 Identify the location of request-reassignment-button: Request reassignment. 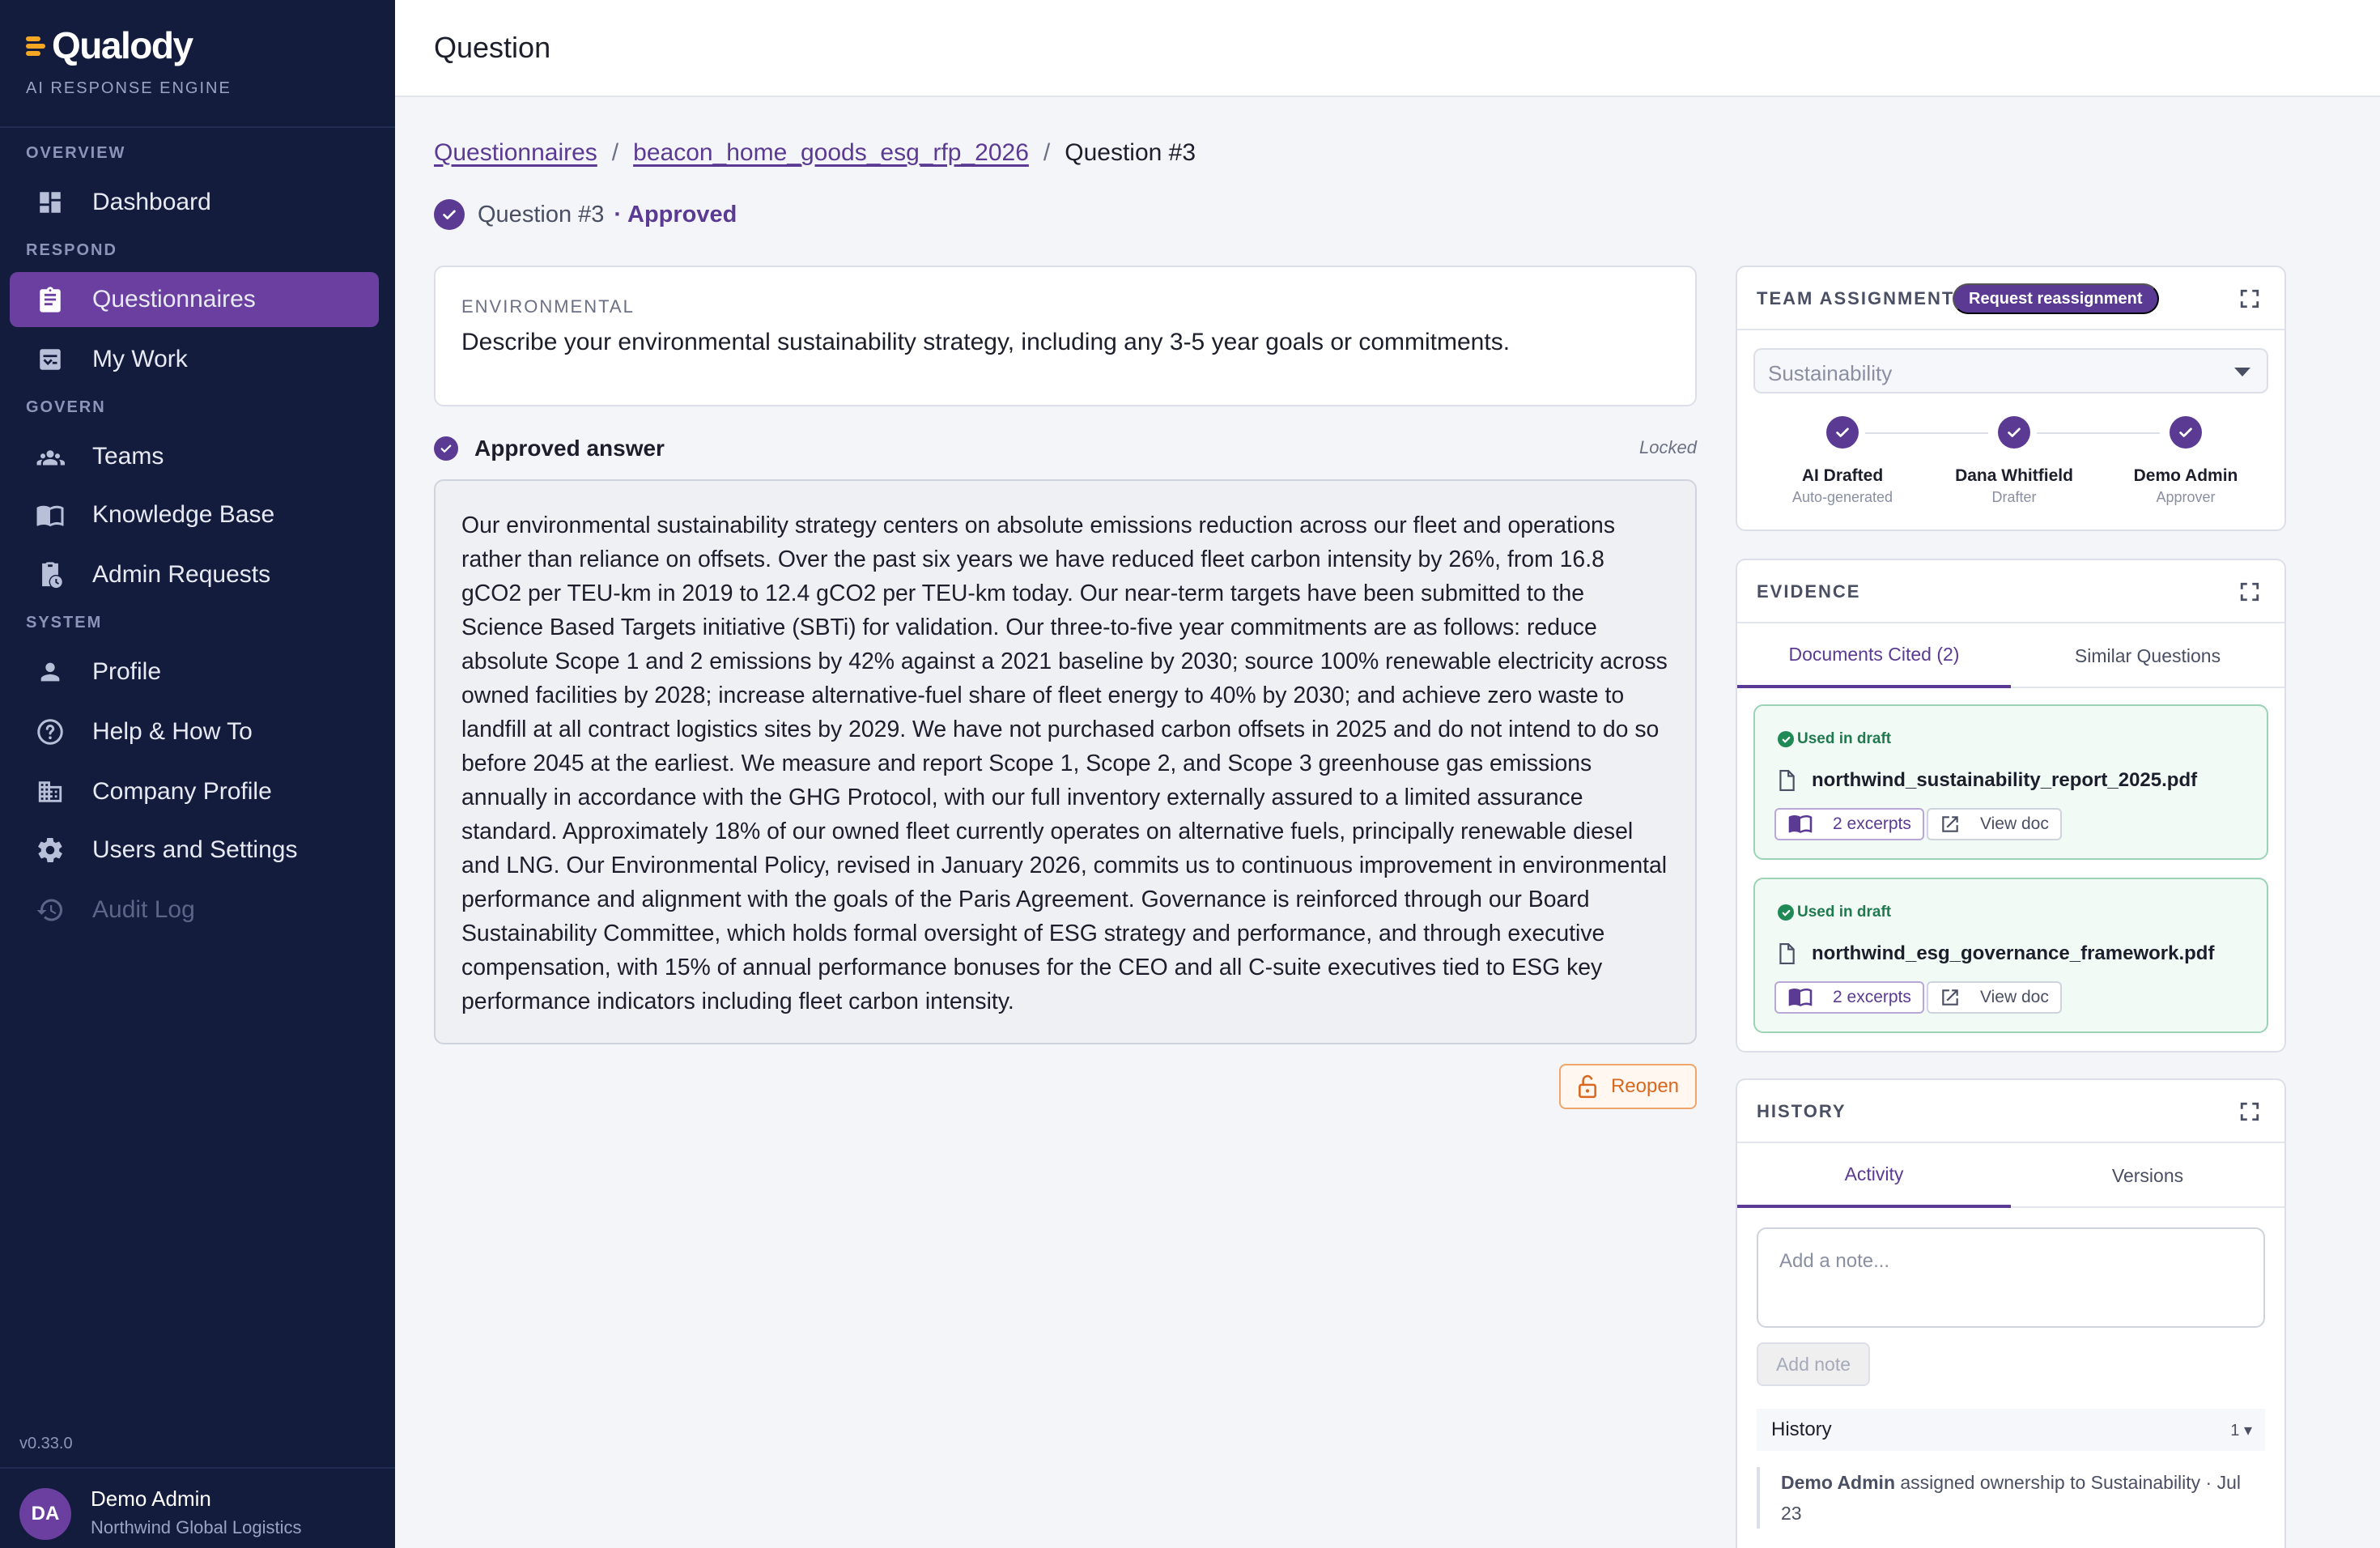
(2056, 298).